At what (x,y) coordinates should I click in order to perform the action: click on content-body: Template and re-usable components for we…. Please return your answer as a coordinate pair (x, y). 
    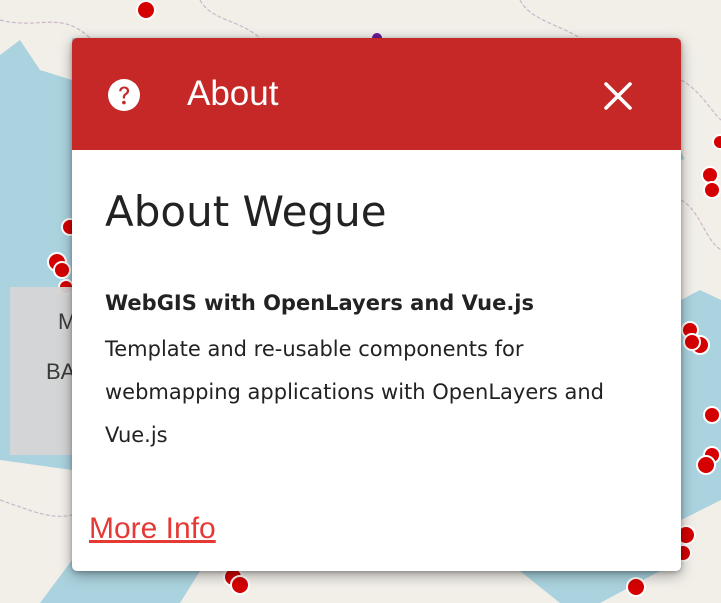
    Looking at the image, I should click on (355, 392).